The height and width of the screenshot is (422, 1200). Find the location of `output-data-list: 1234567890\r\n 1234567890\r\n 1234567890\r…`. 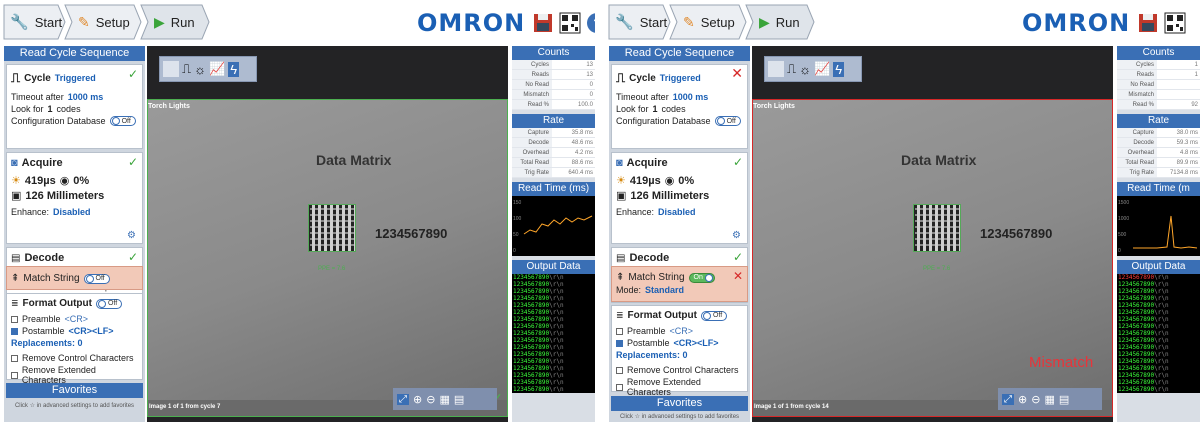

output-data-list: 1234567890\r\n 1234567890\r\n 1234567890\r… is located at coordinates (553, 333).